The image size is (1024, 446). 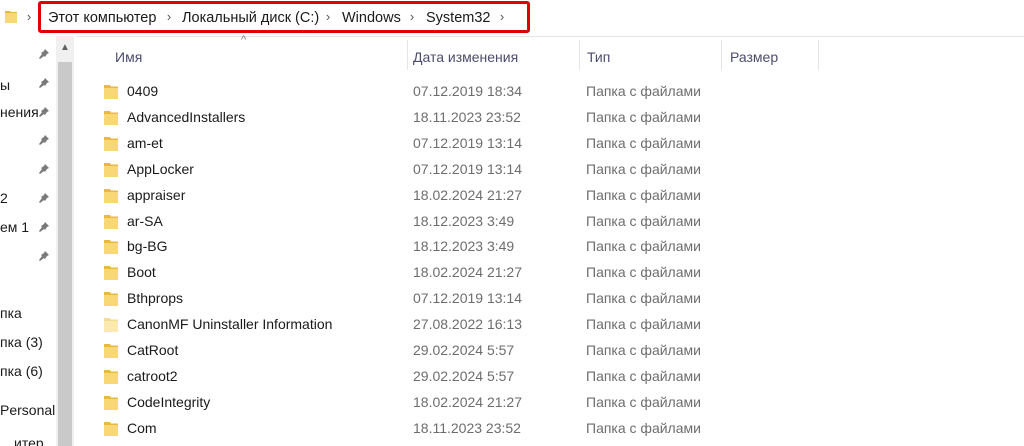 I want to click on nav-item: ем 1, so click(x=14, y=227).